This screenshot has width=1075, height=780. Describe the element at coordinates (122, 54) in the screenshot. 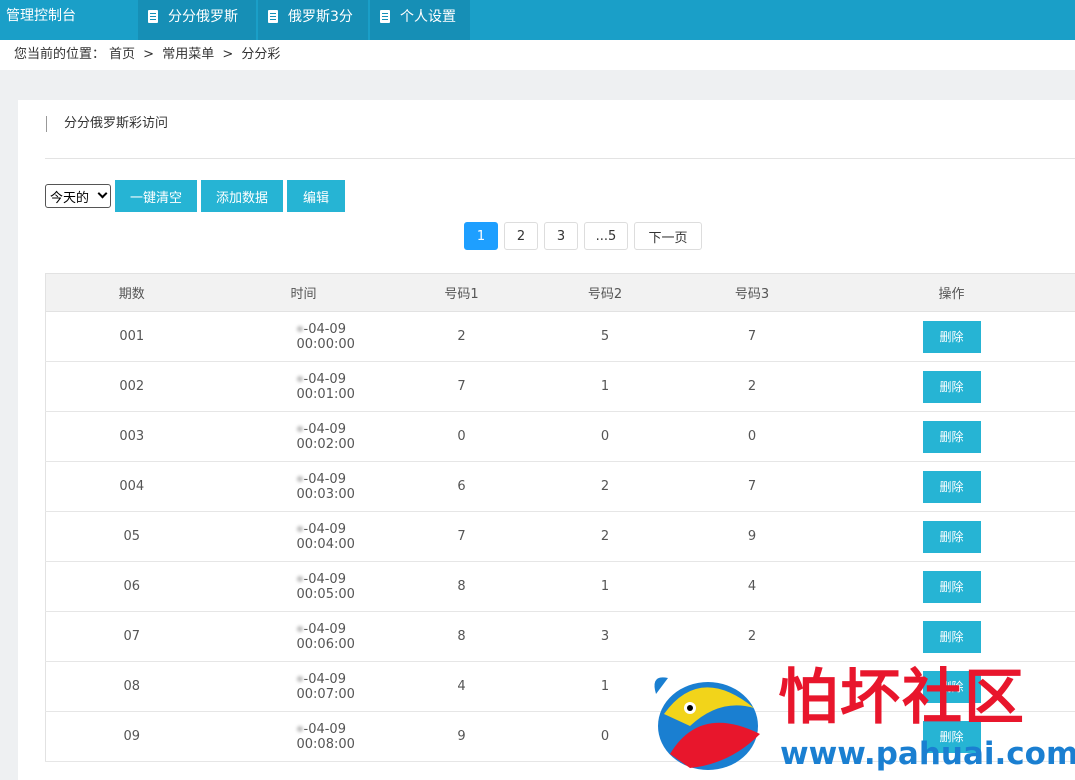

I see `breadcrumb-home: 首页` at that location.